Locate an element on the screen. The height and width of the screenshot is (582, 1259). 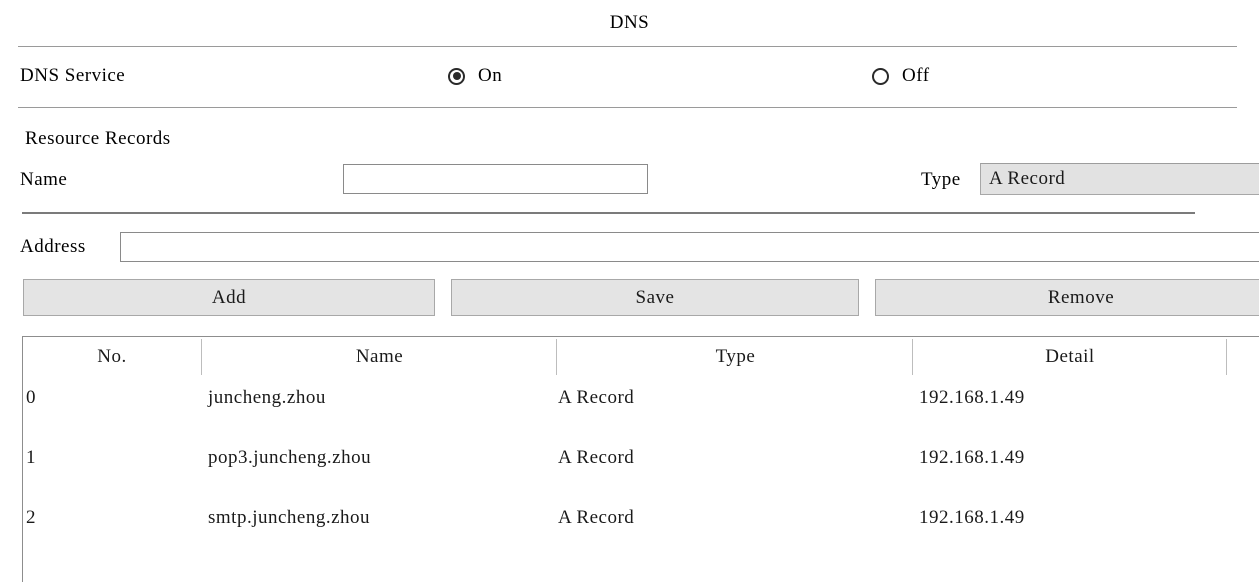
cell-no: 2 is located at coordinates (31, 517).